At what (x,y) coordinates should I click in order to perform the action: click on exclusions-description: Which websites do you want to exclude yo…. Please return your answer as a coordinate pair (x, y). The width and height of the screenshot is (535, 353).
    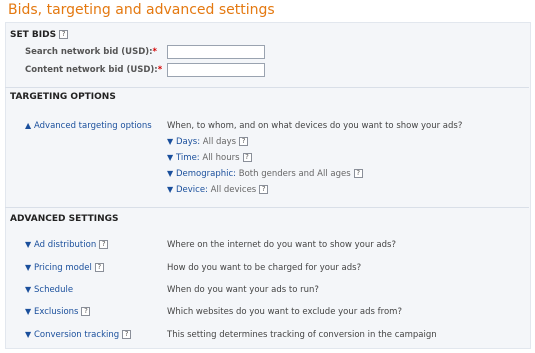
    Looking at the image, I should click on (284, 312).